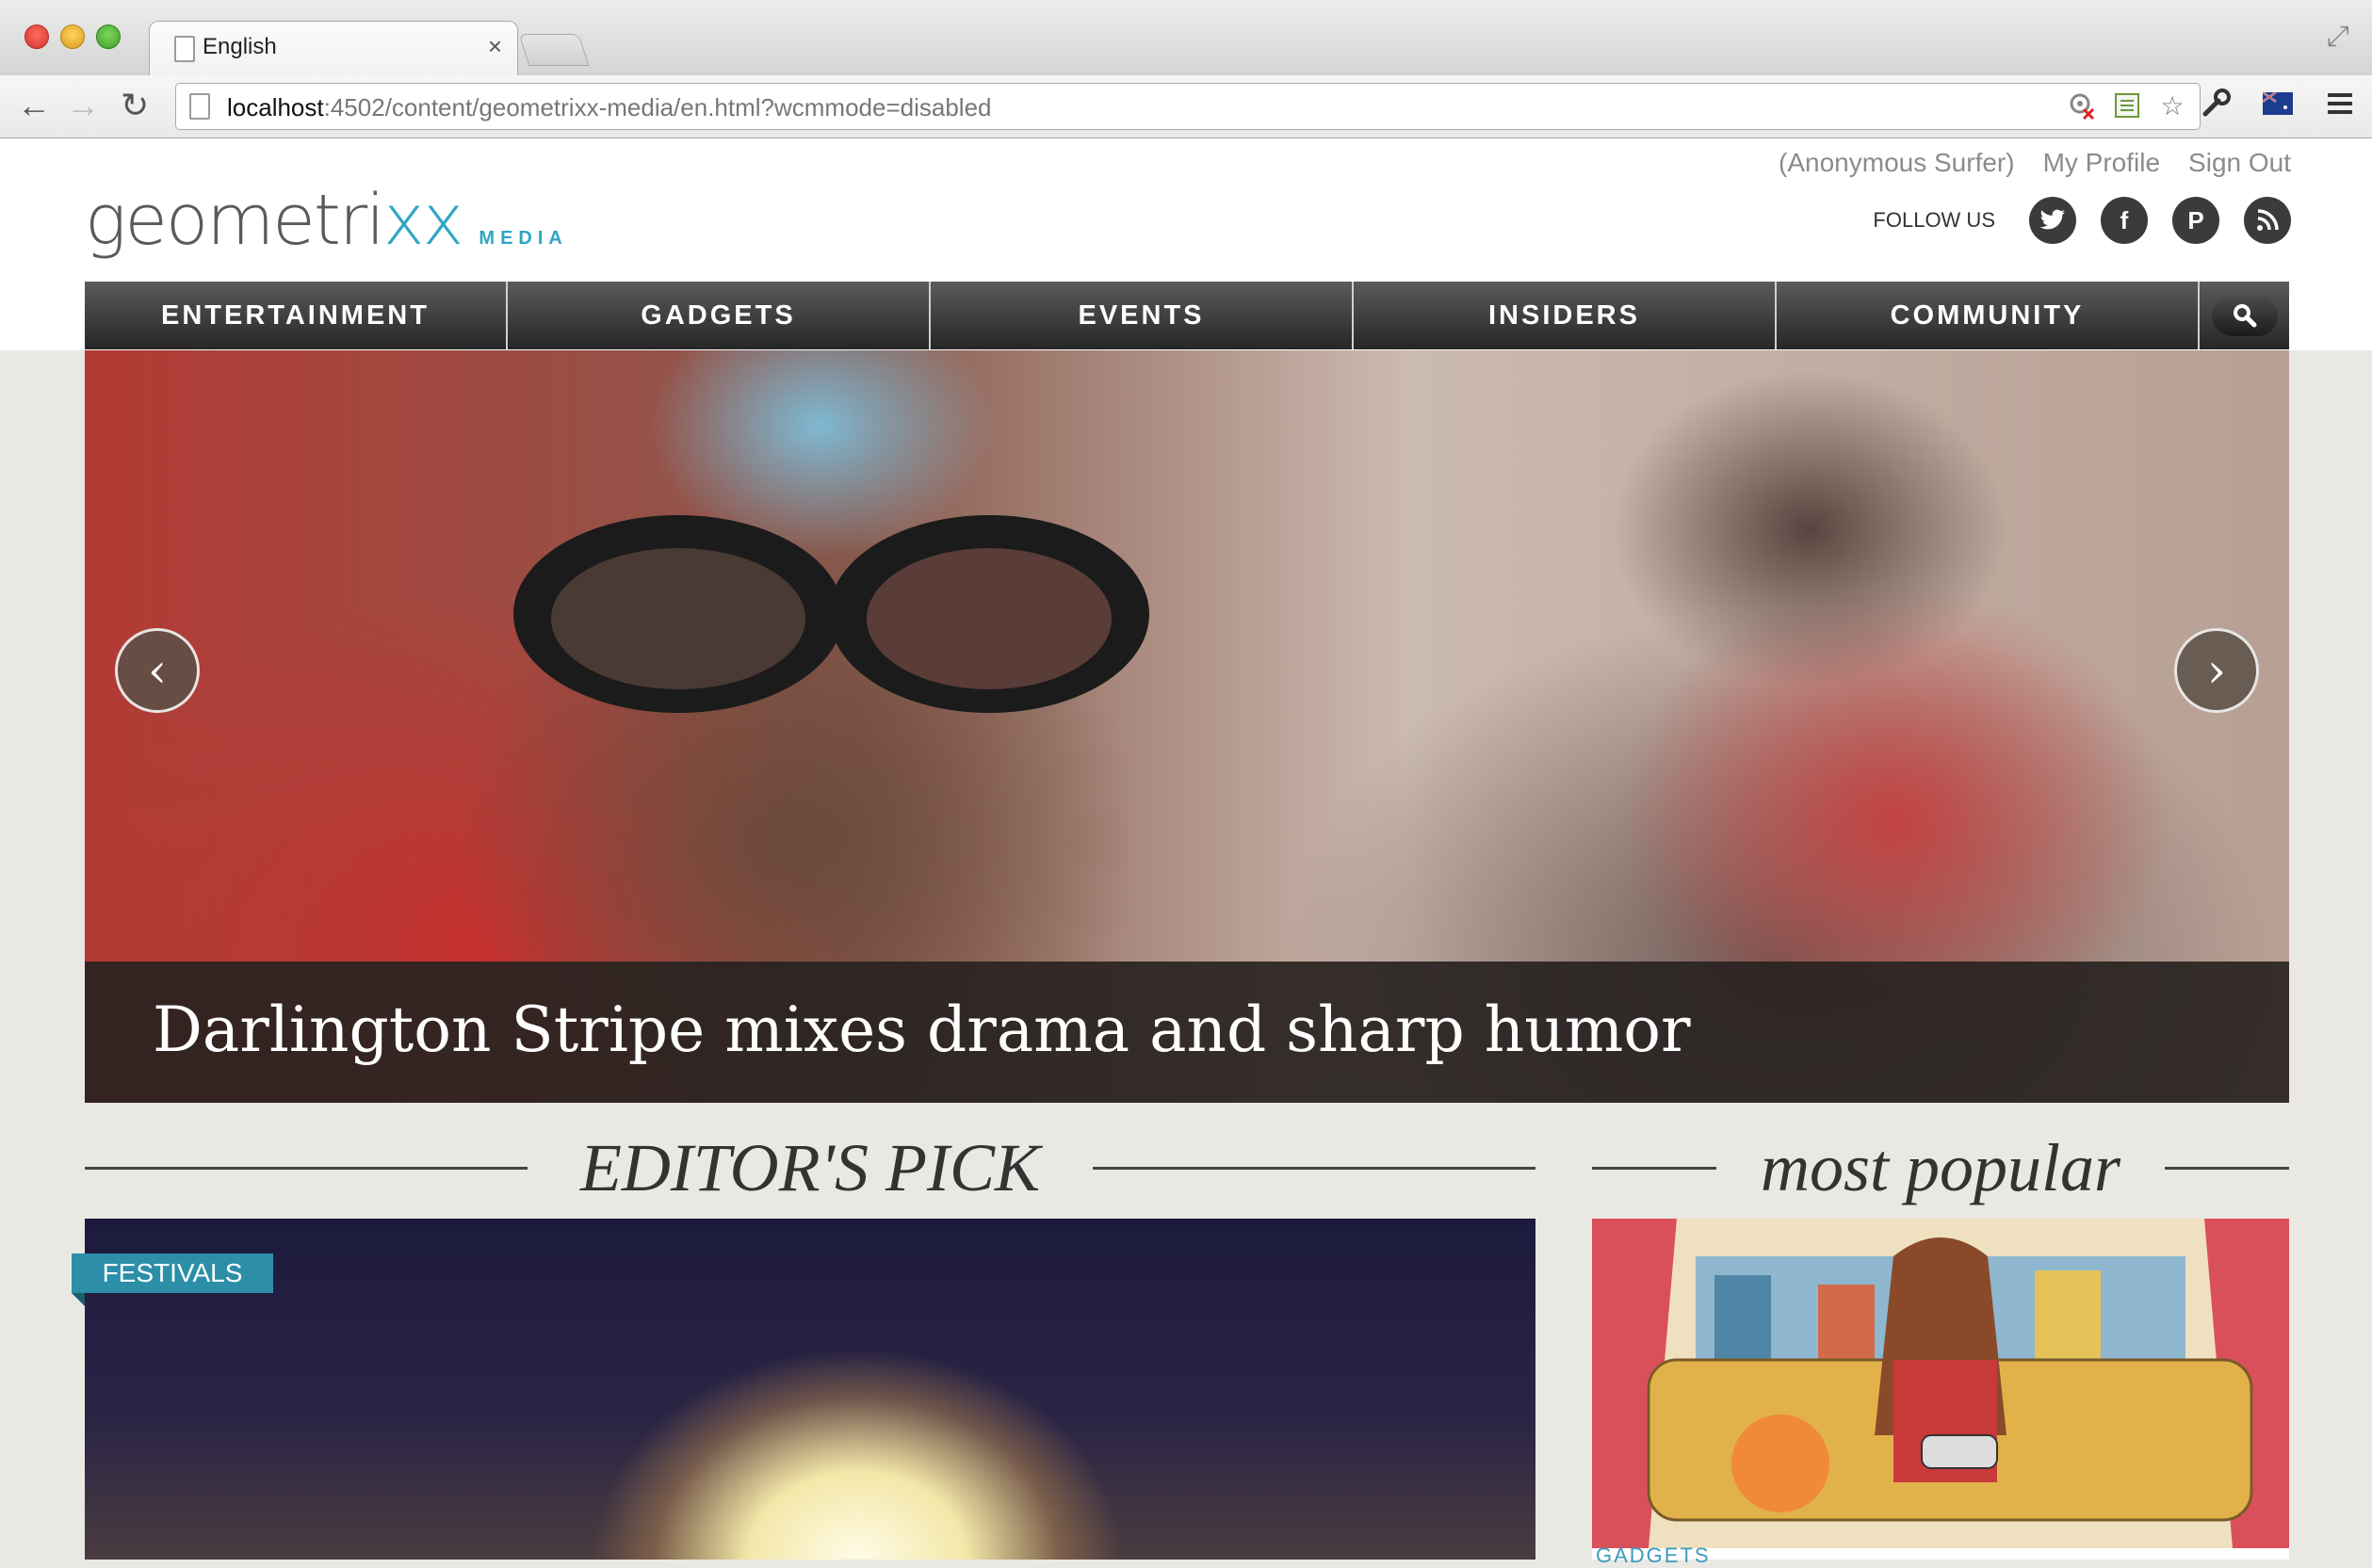 The height and width of the screenshot is (1568, 2372). I want to click on follow-us-label: FOLLOW US, so click(1934, 220).